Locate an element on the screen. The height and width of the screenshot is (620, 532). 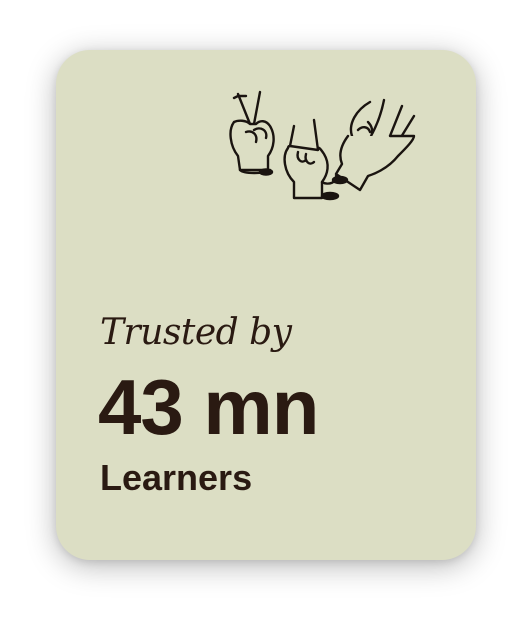
peace-hand-icon is located at coordinates (252, 133).